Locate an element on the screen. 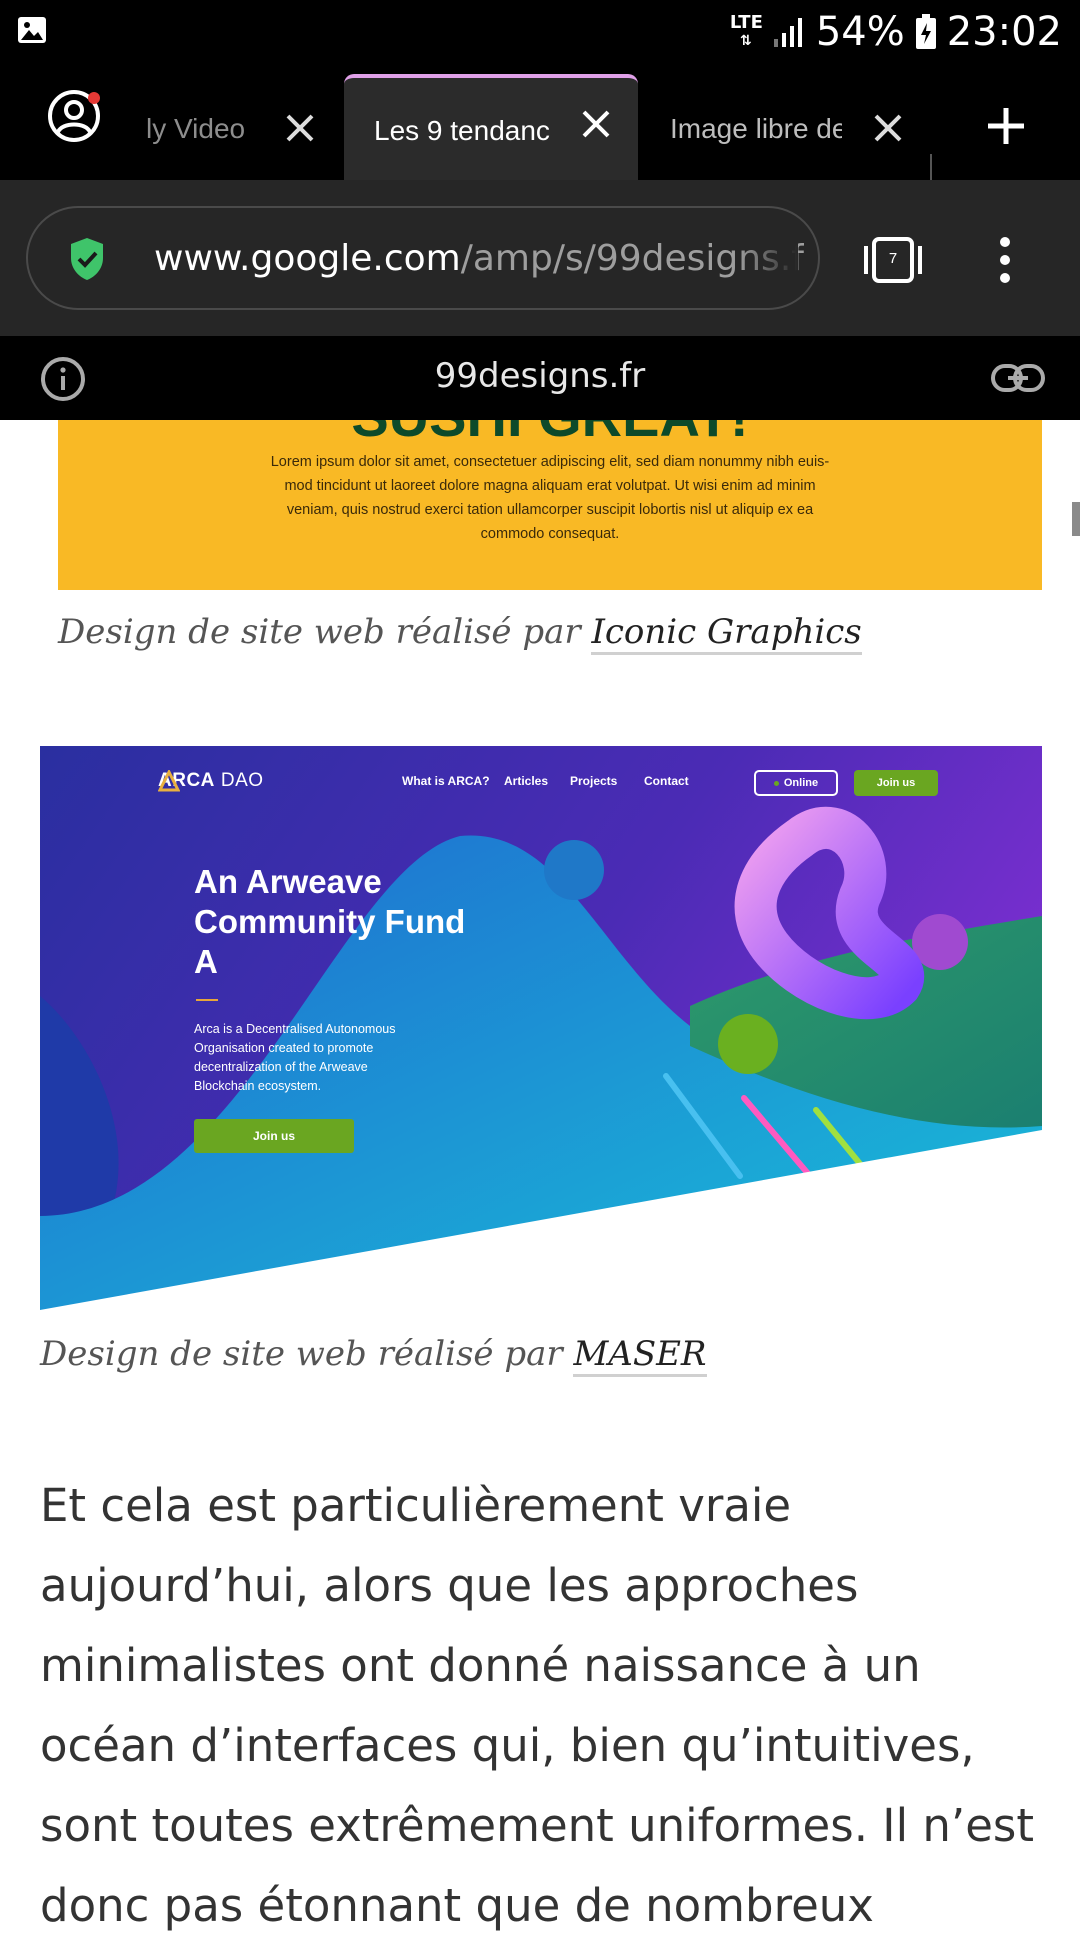  url-field: www.google.com/amp/s/99designs.fr/blo is located at coordinates (423, 258).